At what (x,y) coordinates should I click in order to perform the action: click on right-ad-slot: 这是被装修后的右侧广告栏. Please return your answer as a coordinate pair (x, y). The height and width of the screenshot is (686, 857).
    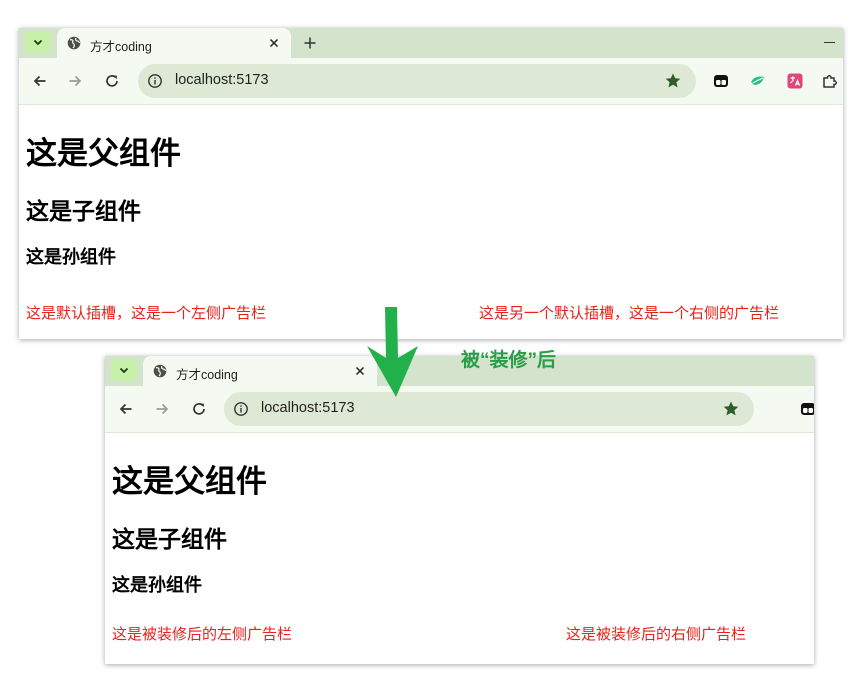
    Looking at the image, I should click on (656, 634).